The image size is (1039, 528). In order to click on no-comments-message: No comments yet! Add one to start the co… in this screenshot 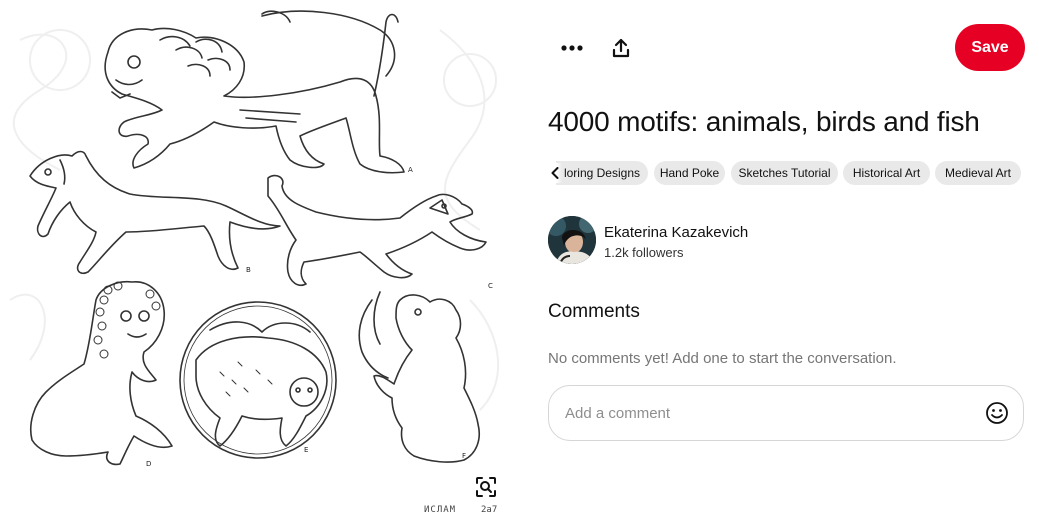, I will do `click(722, 358)`.